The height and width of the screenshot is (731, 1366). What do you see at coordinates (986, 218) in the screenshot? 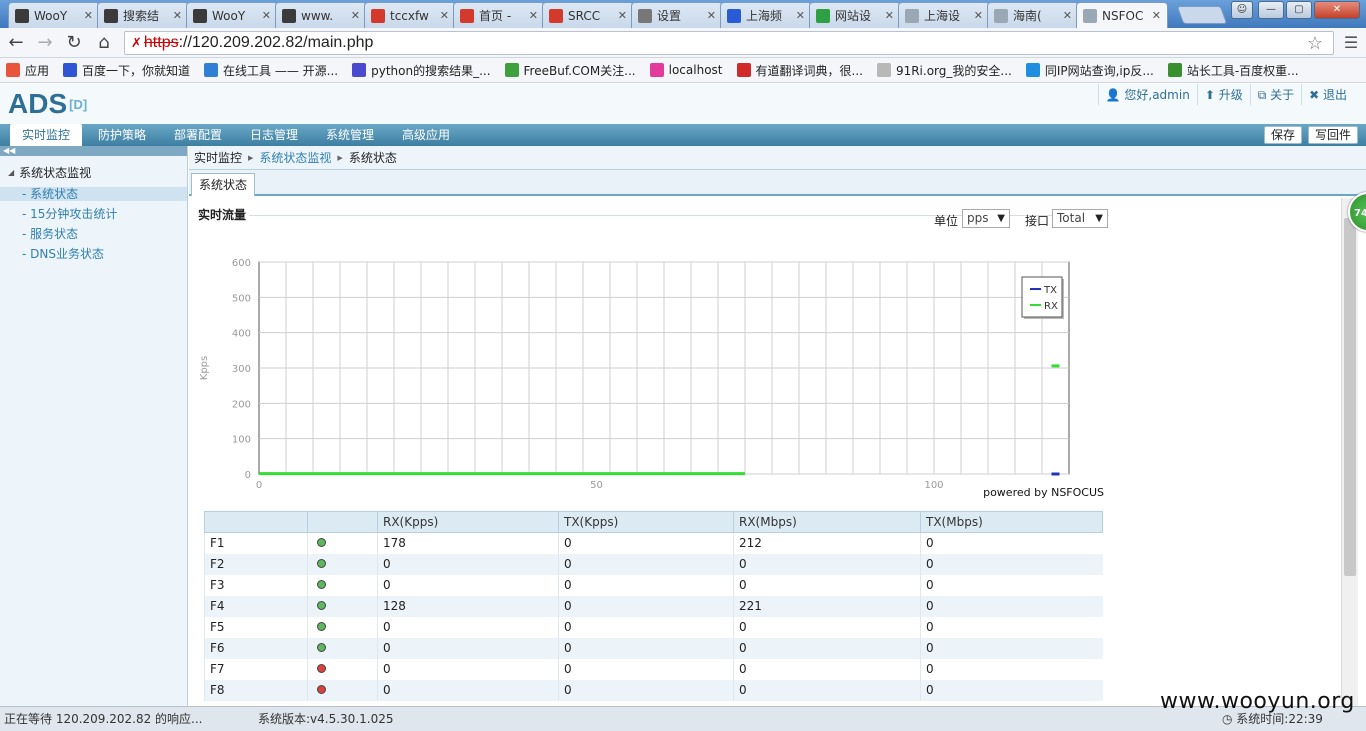
I see `unit-select: pps ▼` at bounding box center [986, 218].